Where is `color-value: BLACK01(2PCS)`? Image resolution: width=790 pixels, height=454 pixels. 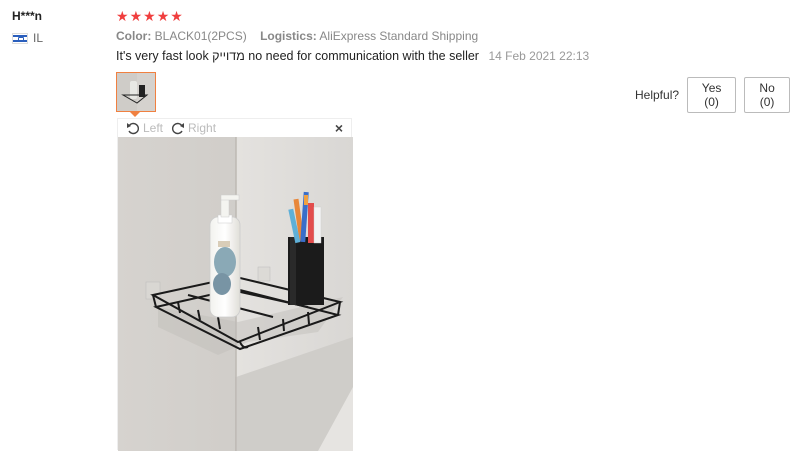
color-value: BLACK01(2PCS) is located at coordinates (200, 36).